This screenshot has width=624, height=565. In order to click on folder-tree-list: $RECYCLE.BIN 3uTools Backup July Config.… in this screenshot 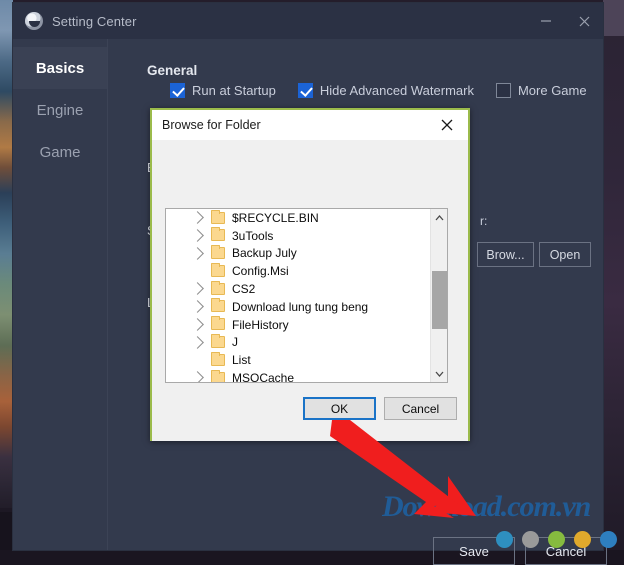, I will do `click(298, 296)`.